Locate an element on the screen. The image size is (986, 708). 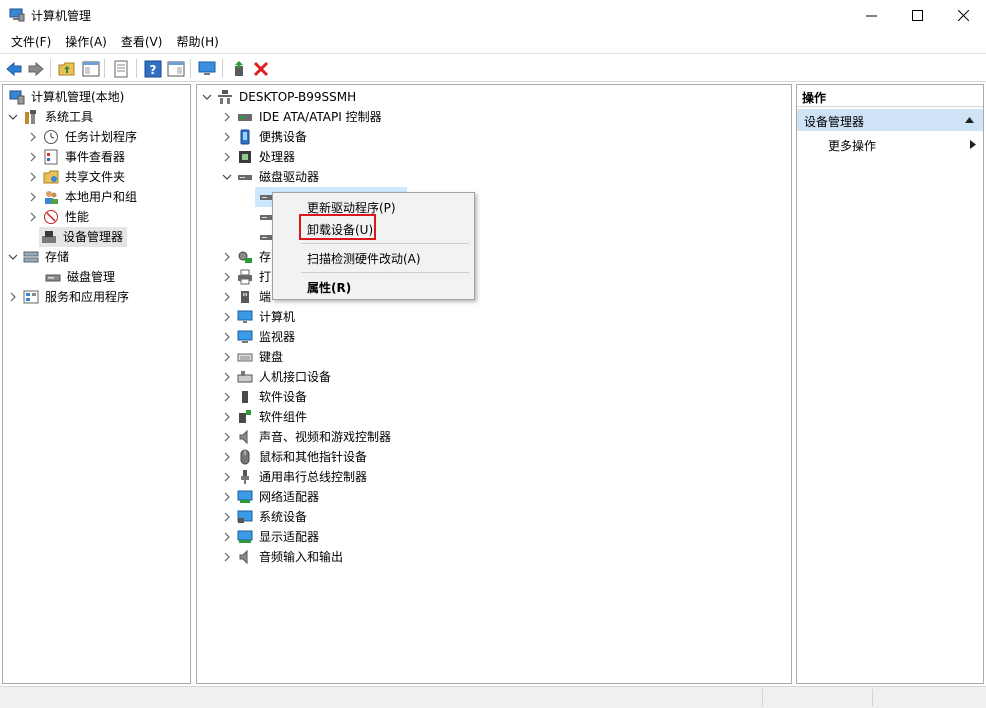
show-hide-tree-icon is located at coordinates (91, 69).